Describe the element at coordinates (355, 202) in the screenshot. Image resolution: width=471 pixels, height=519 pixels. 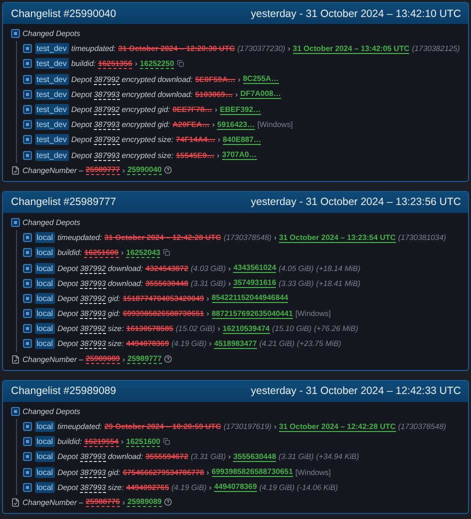
I see `changelist-time: yesterday - 31 October 2024 – 13:23:56 UTC` at that location.